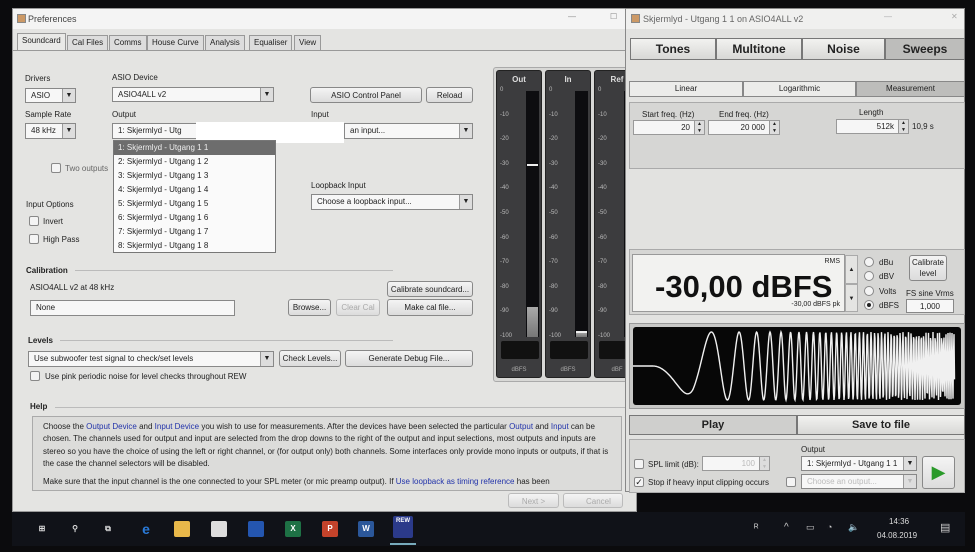 The image size is (975, 552). I want to click on notifications-icon: ▤, so click(945, 527).